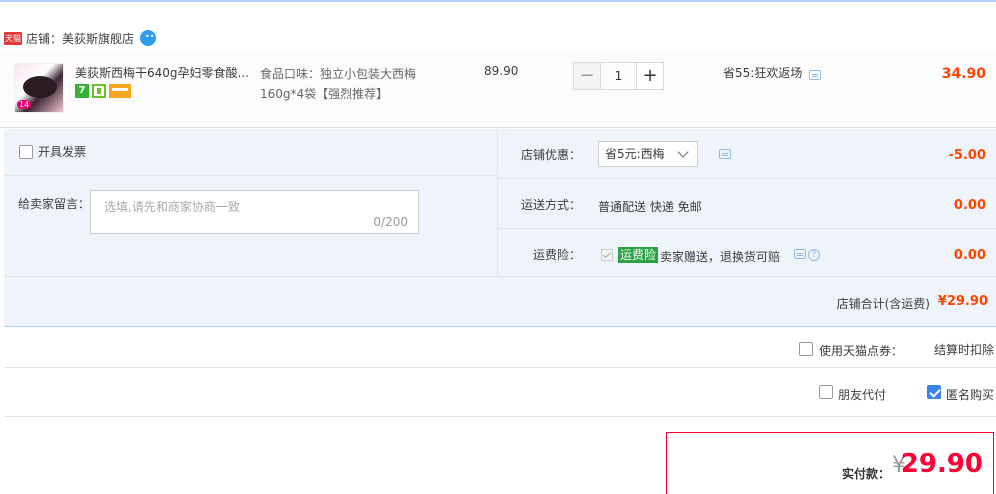  What do you see at coordinates (500, 393) in the screenshot?
I see `purchase-options-row: 朋友代付 匿名购买` at bounding box center [500, 393].